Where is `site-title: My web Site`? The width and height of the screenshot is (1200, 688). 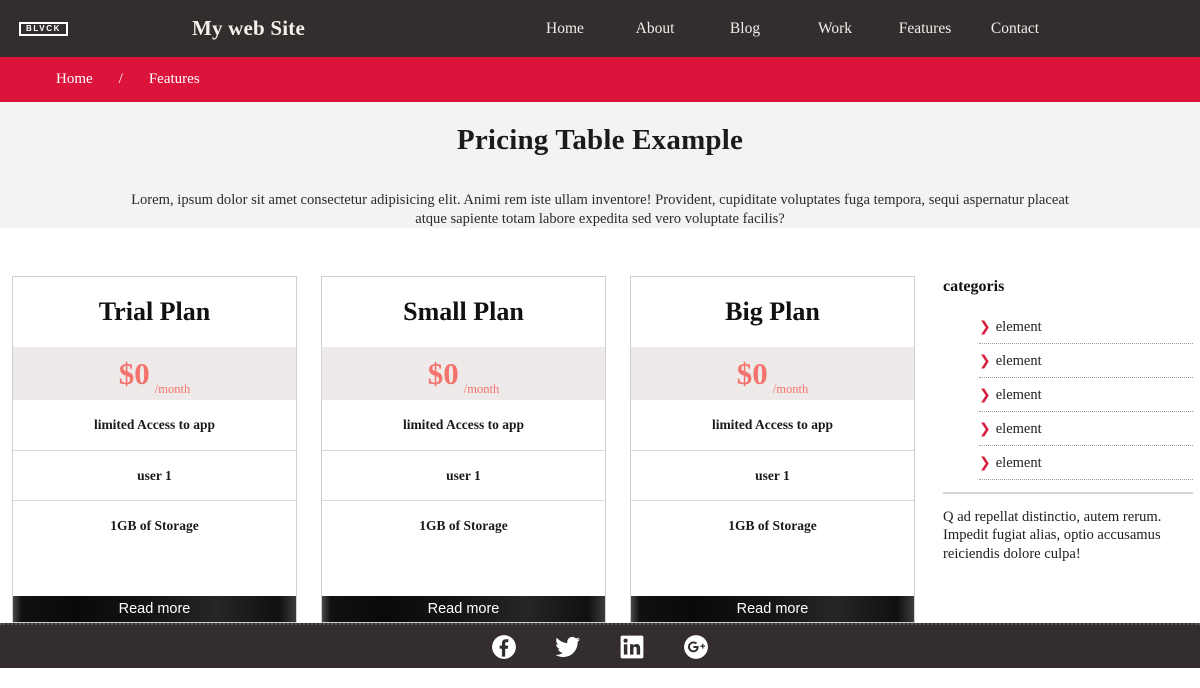
site-title: My web Site is located at coordinates (249, 28).